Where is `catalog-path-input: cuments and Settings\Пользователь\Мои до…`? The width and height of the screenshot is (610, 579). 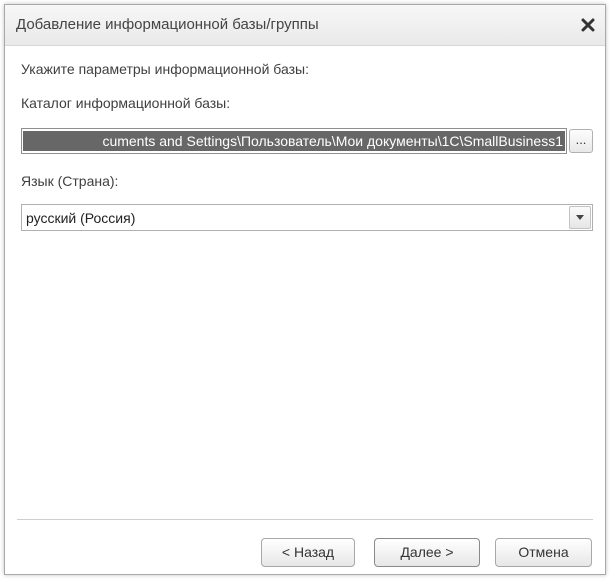 catalog-path-input: cuments and Settings\Пользователь\Мои до… is located at coordinates (294, 141).